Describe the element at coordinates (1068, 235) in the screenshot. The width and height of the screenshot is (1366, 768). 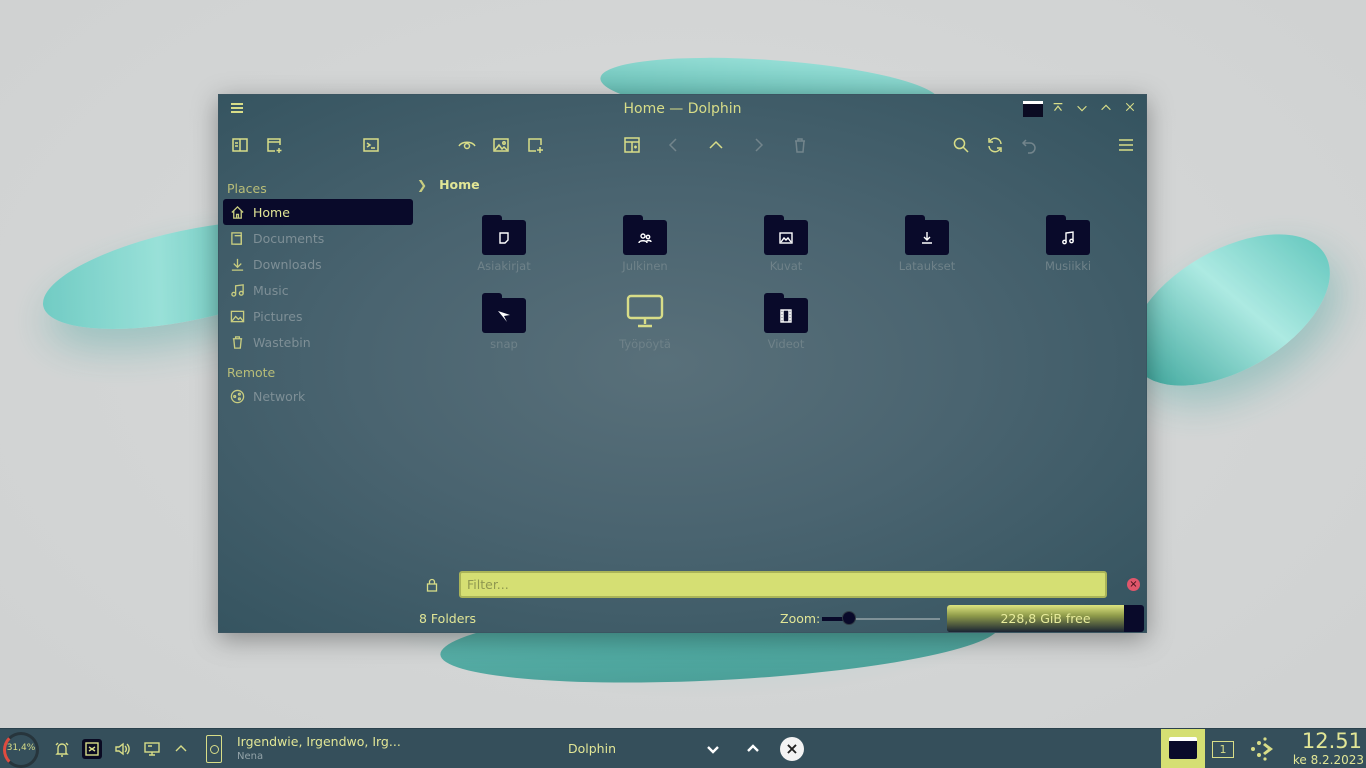
I see `music-folder-icon` at that location.